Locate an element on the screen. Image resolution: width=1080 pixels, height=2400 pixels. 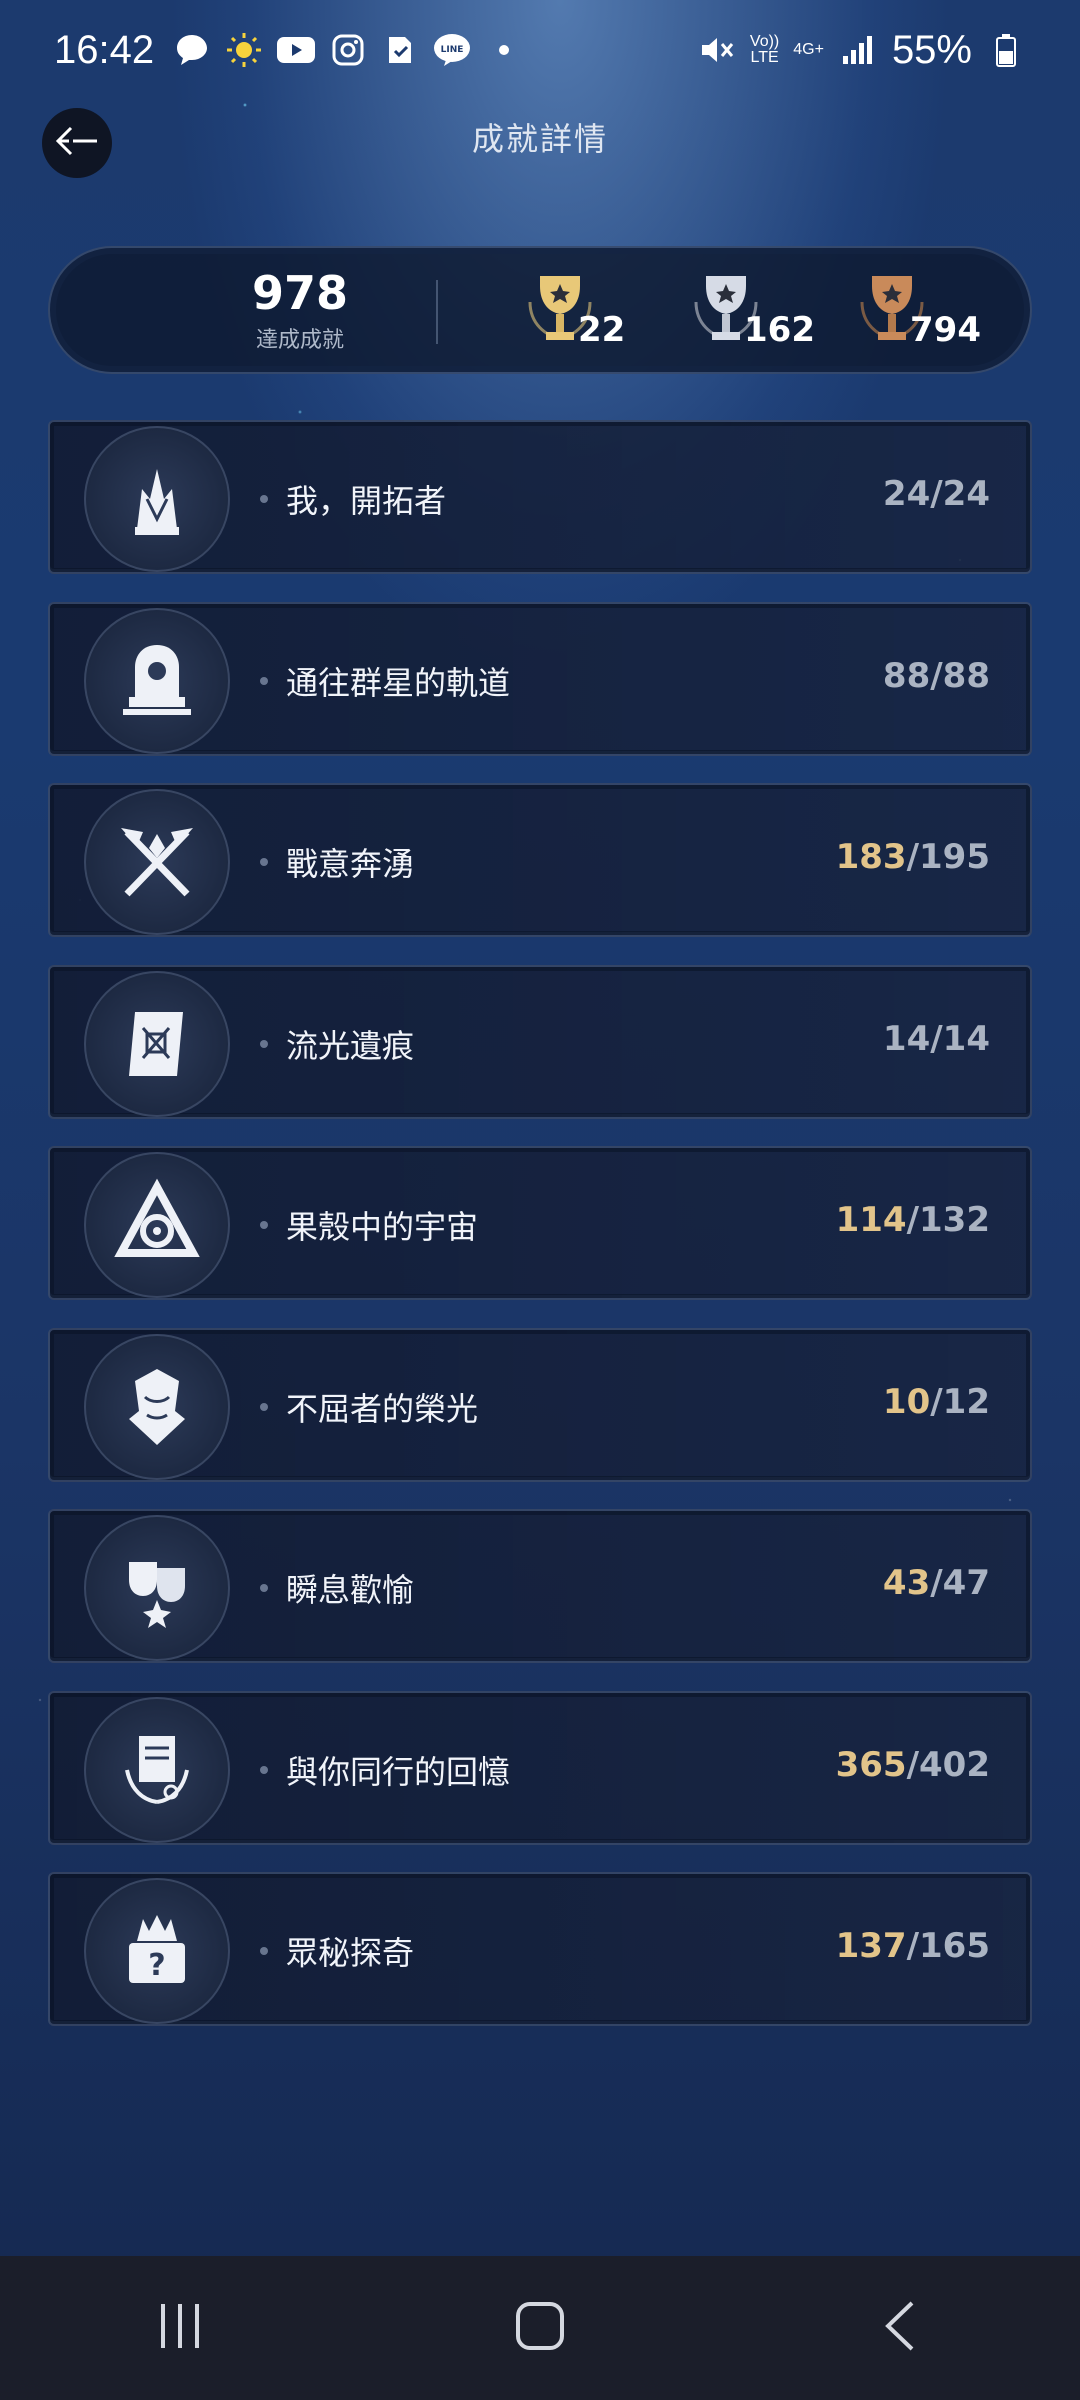
progress-done: 183 is located at coordinates (871, 857).